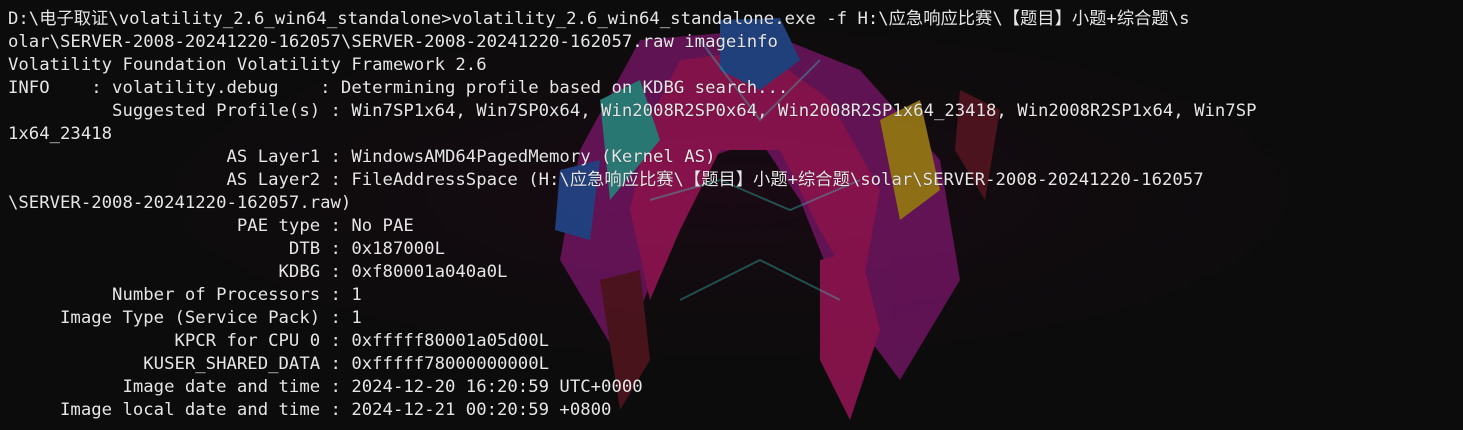 The height and width of the screenshot is (430, 1463). What do you see at coordinates (185, 295) in the screenshot?
I see `terminal-line: Number of Processors : 1` at bounding box center [185, 295].